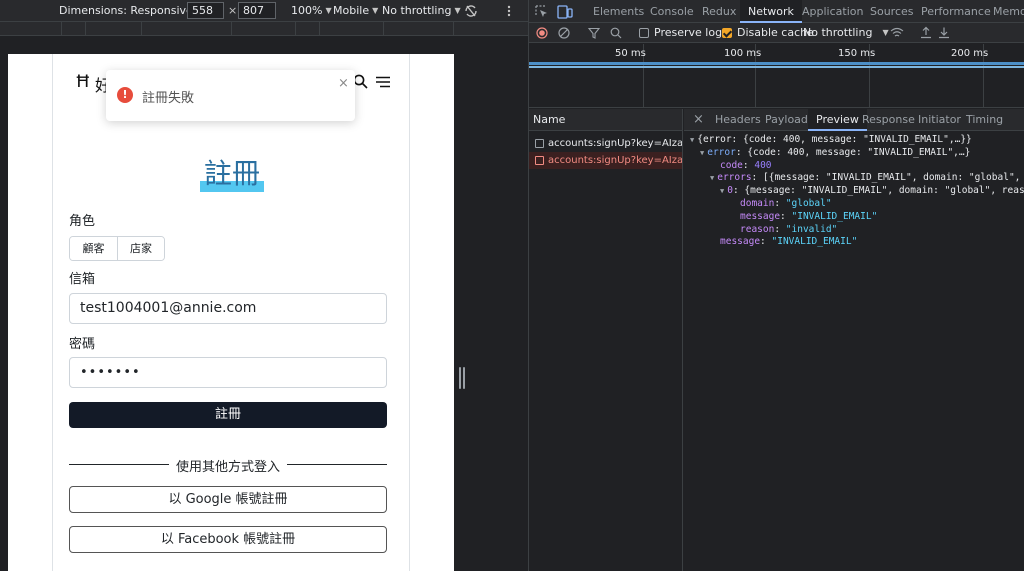  I want to click on network-throttling-dropdown: No throttling ▼, so click(846, 33).